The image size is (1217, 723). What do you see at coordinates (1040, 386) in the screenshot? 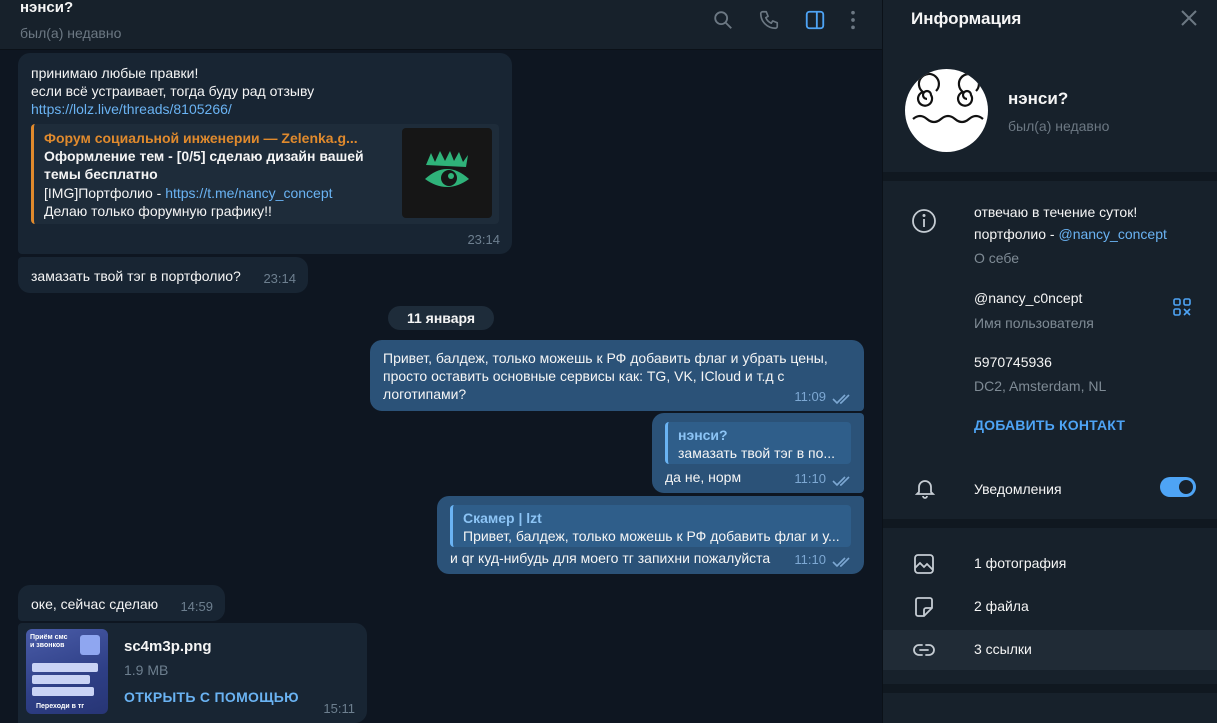
I see `datacenter: DC2, Amsterdam, NL` at bounding box center [1040, 386].